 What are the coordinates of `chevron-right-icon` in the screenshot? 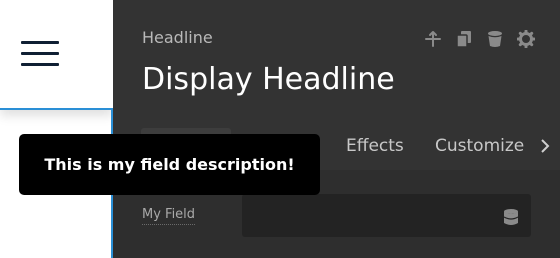 It's located at (545, 146).